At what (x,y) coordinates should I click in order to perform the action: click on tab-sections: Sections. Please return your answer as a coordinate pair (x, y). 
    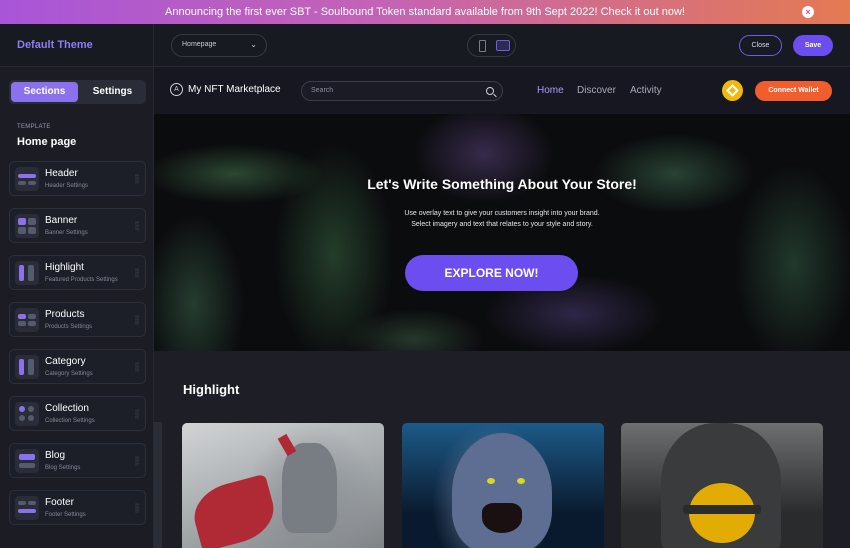
    Looking at the image, I should click on (44, 92).